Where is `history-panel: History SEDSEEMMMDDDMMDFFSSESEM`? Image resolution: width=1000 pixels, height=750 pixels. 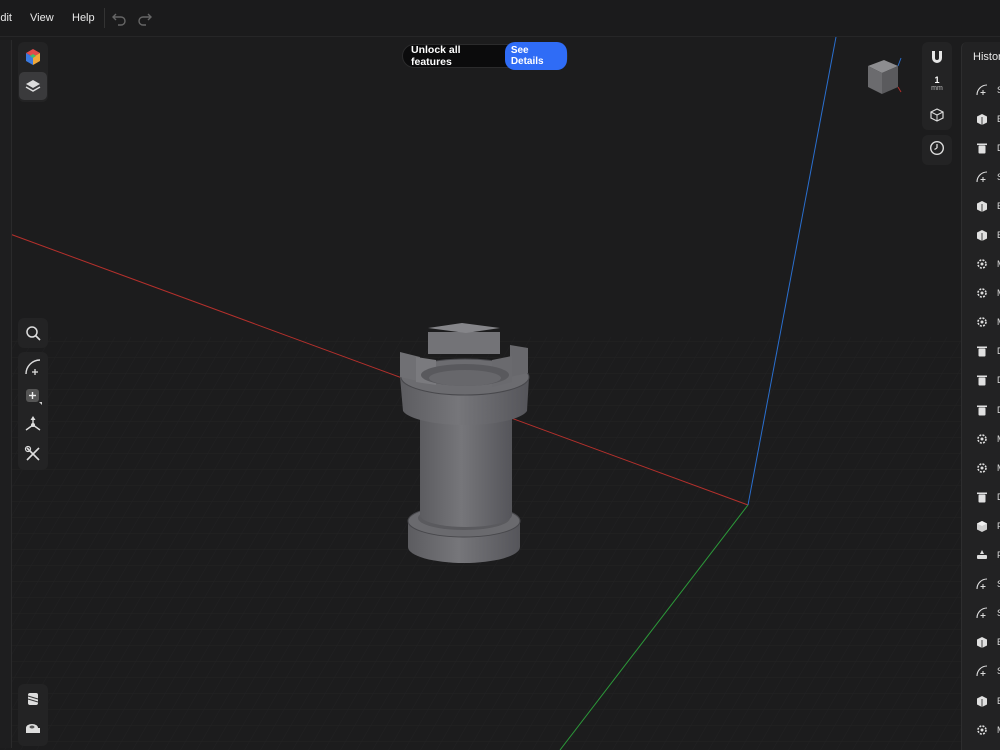 history-panel: History SEDSEEMMMDDDMMDFFSSESEM is located at coordinates (980, 396).